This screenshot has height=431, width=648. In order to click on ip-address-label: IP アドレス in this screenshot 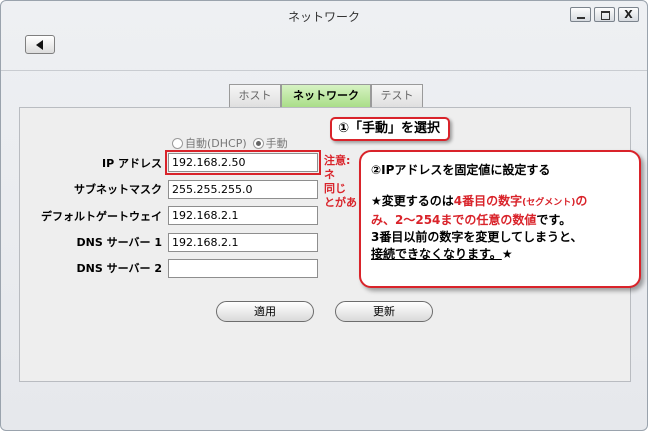, I will do `click(132, 163)`.